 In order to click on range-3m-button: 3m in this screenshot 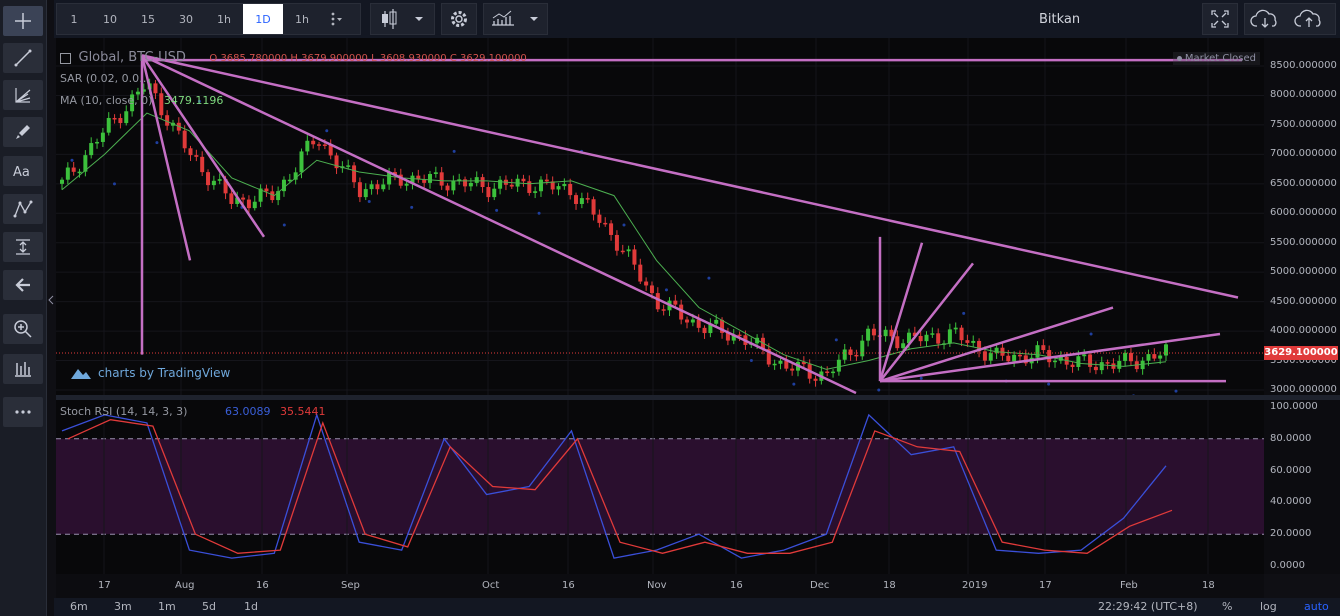, I will do `click(123, 606)`.